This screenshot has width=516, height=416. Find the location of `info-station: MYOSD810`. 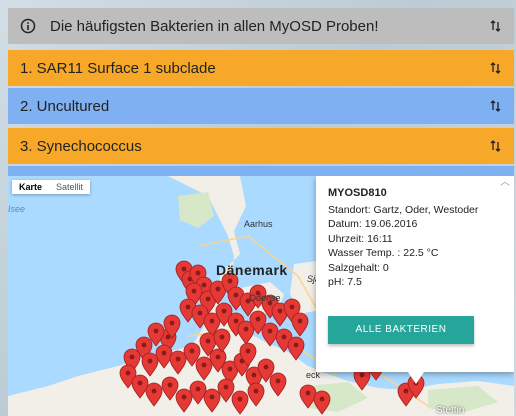

info-station: MYOSD810 is located at coordinates (357, 193).